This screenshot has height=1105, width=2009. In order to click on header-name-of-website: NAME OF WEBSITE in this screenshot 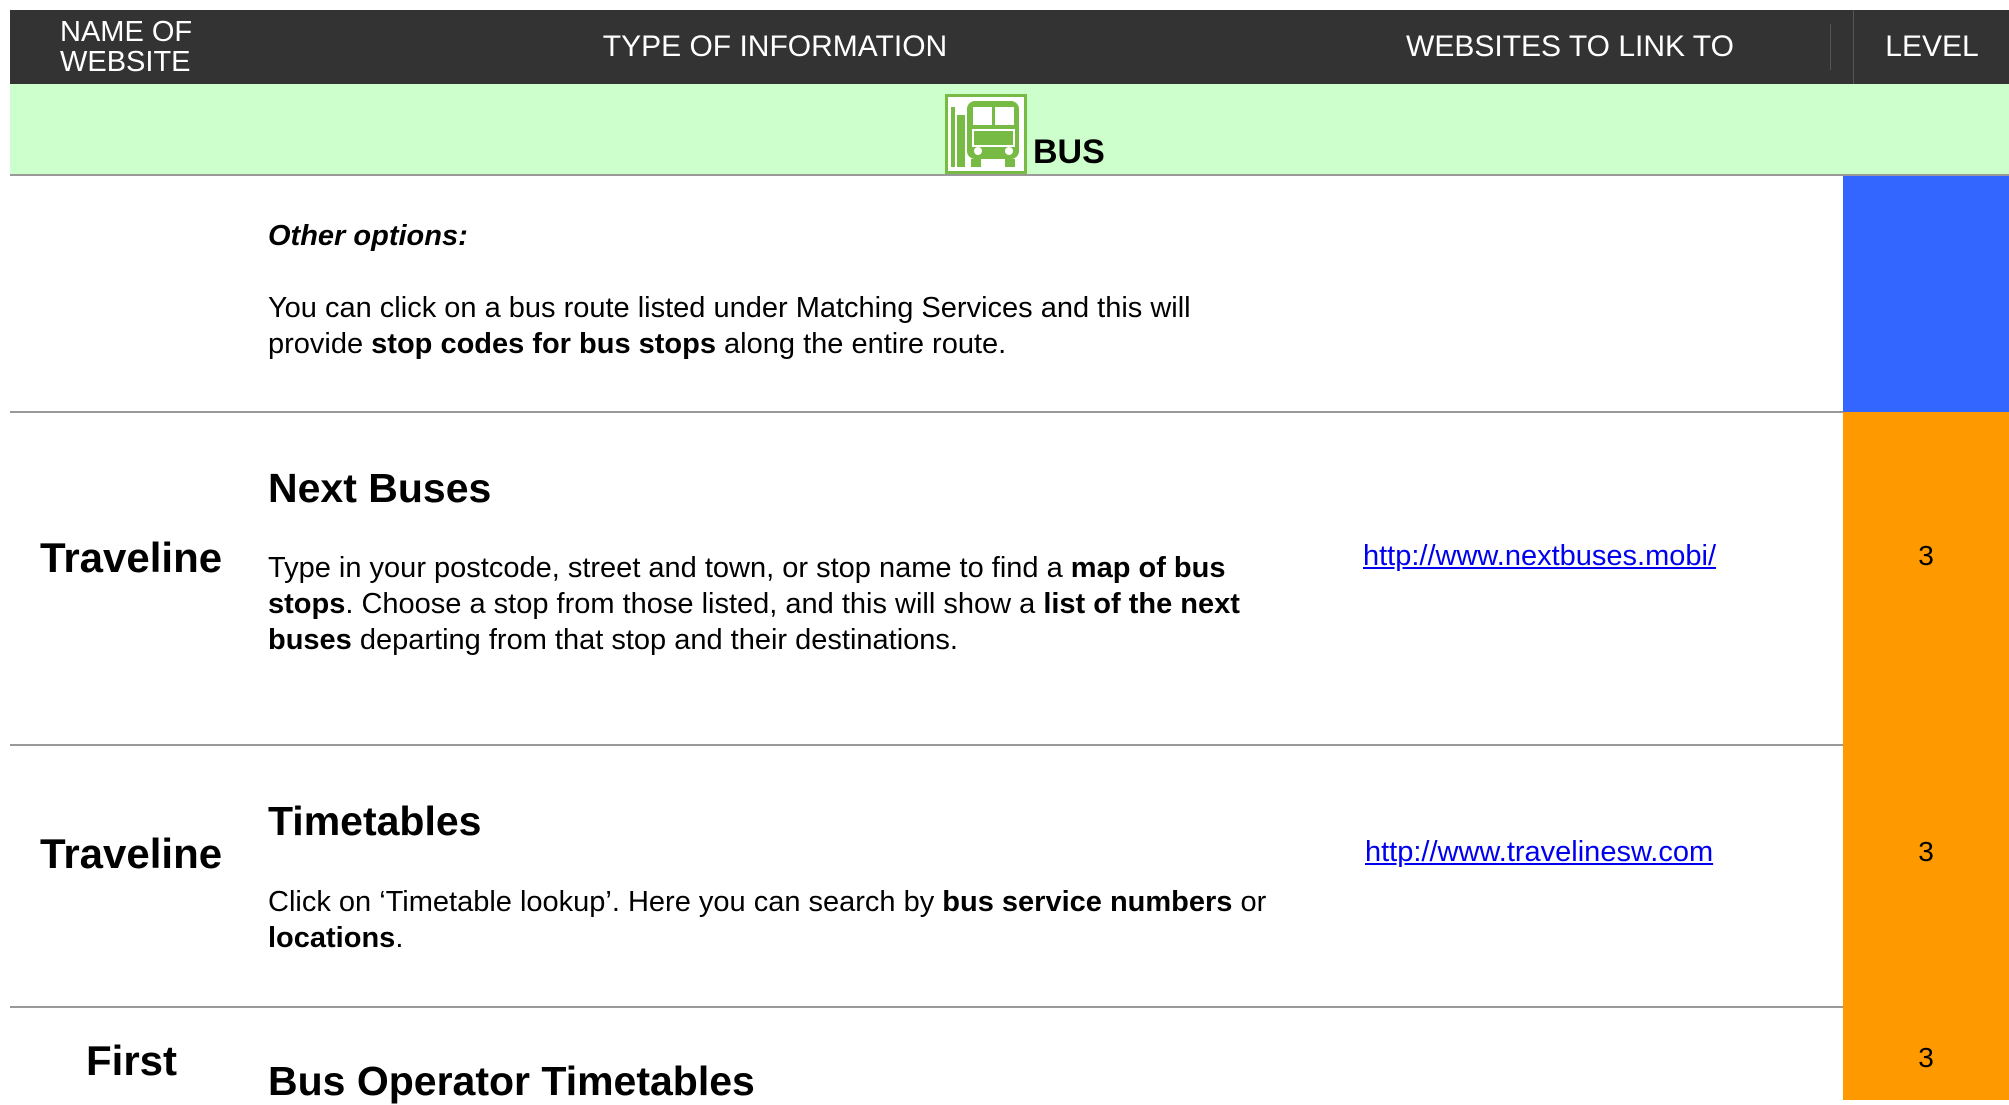, I will do `click(126, 47)`.